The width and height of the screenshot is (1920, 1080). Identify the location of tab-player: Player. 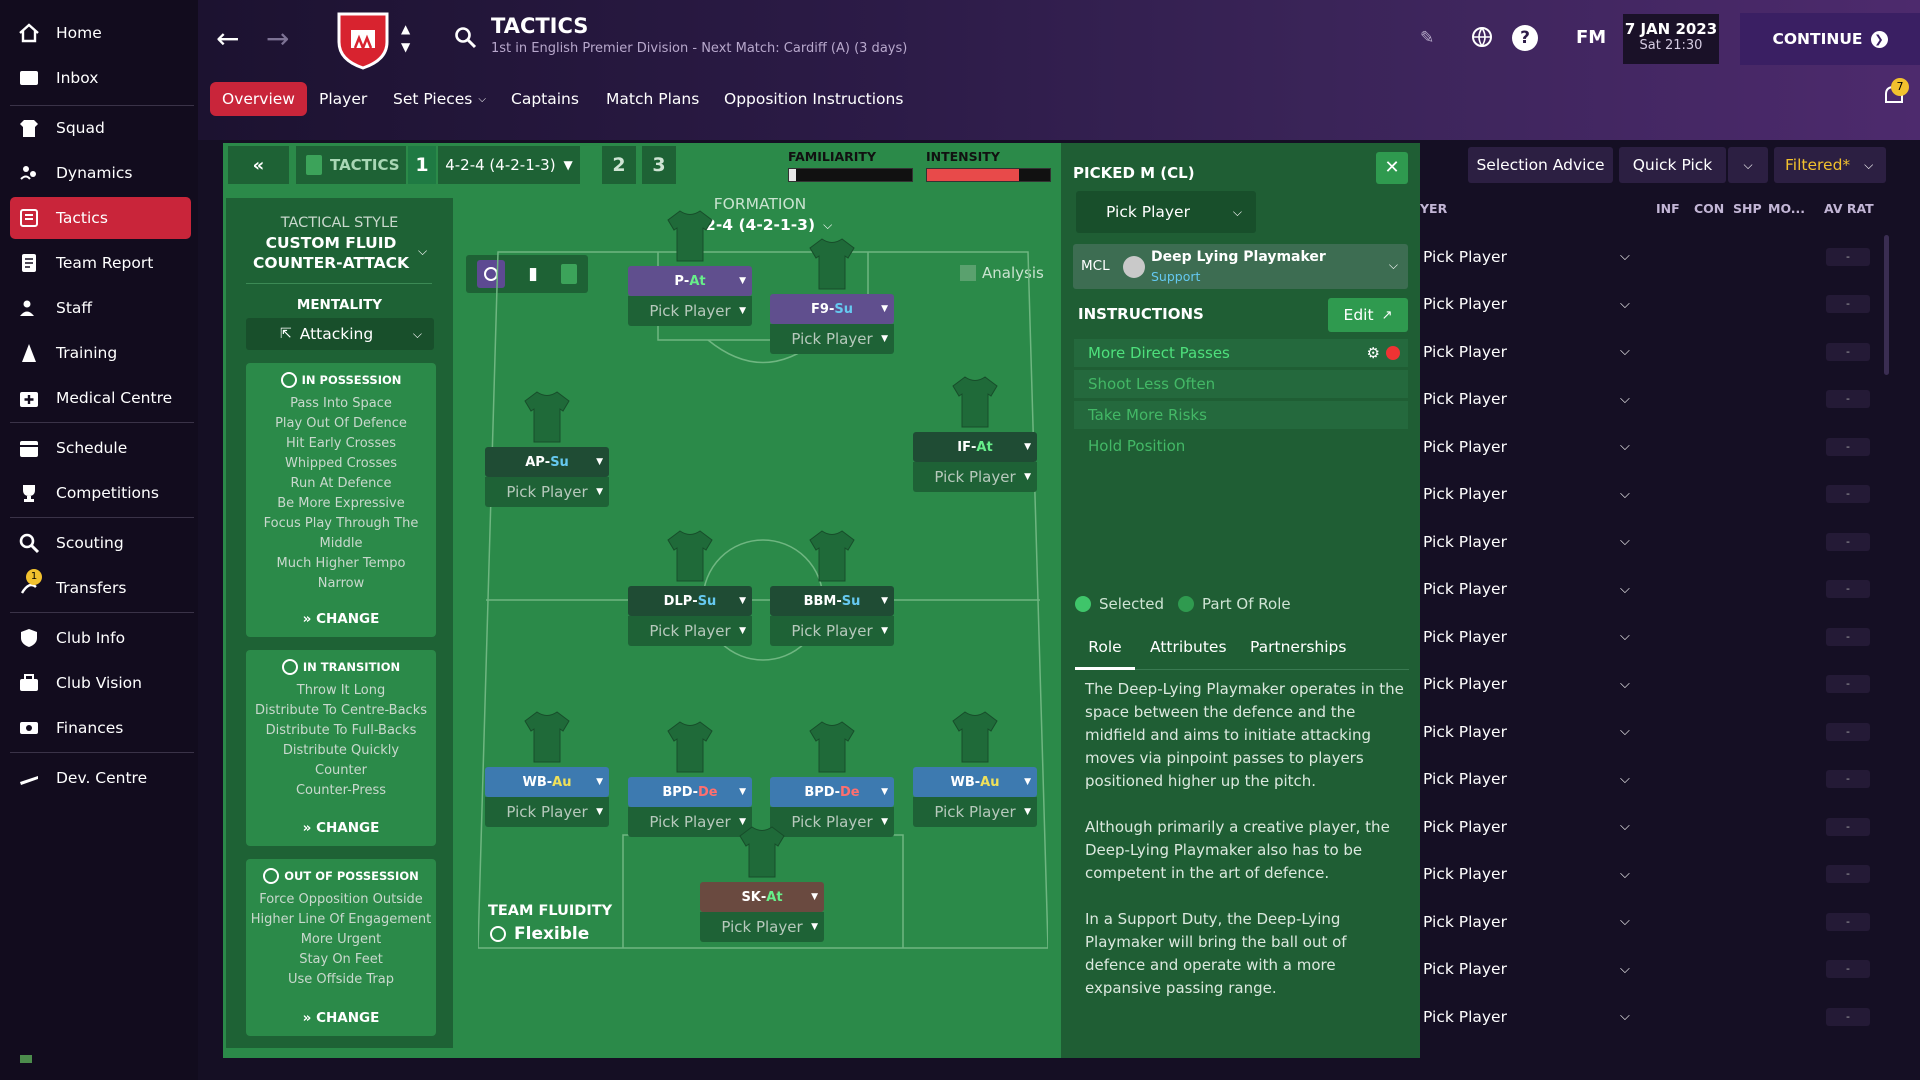
(343, 99).